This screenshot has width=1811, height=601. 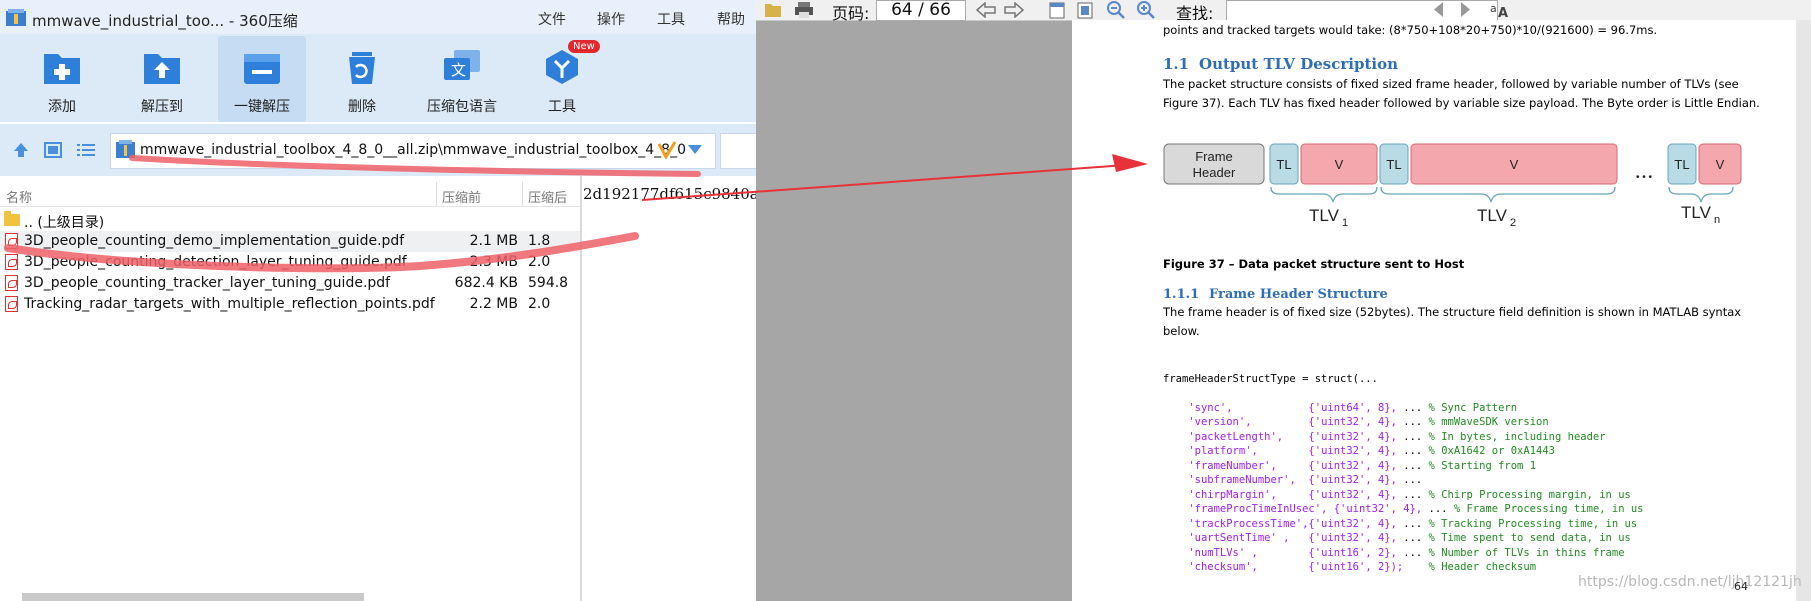 What do you see at coordinates (891, 182) in the screenshot?
I see `annotation-arrow-line` at bounding box center [891, 182].